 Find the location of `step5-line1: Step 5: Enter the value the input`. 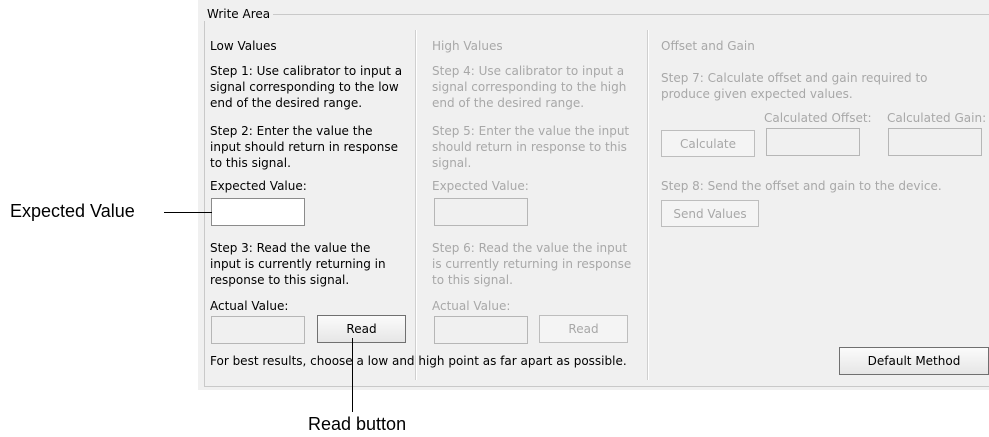

step5-line1: Step 5: Enter the value the input is located at coordinates (531, 131).